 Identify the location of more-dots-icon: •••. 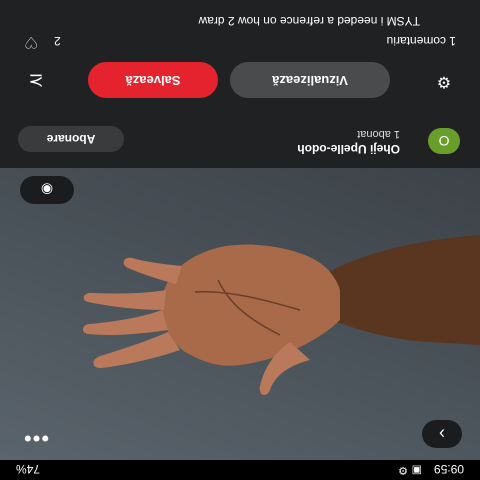
(36, 438).